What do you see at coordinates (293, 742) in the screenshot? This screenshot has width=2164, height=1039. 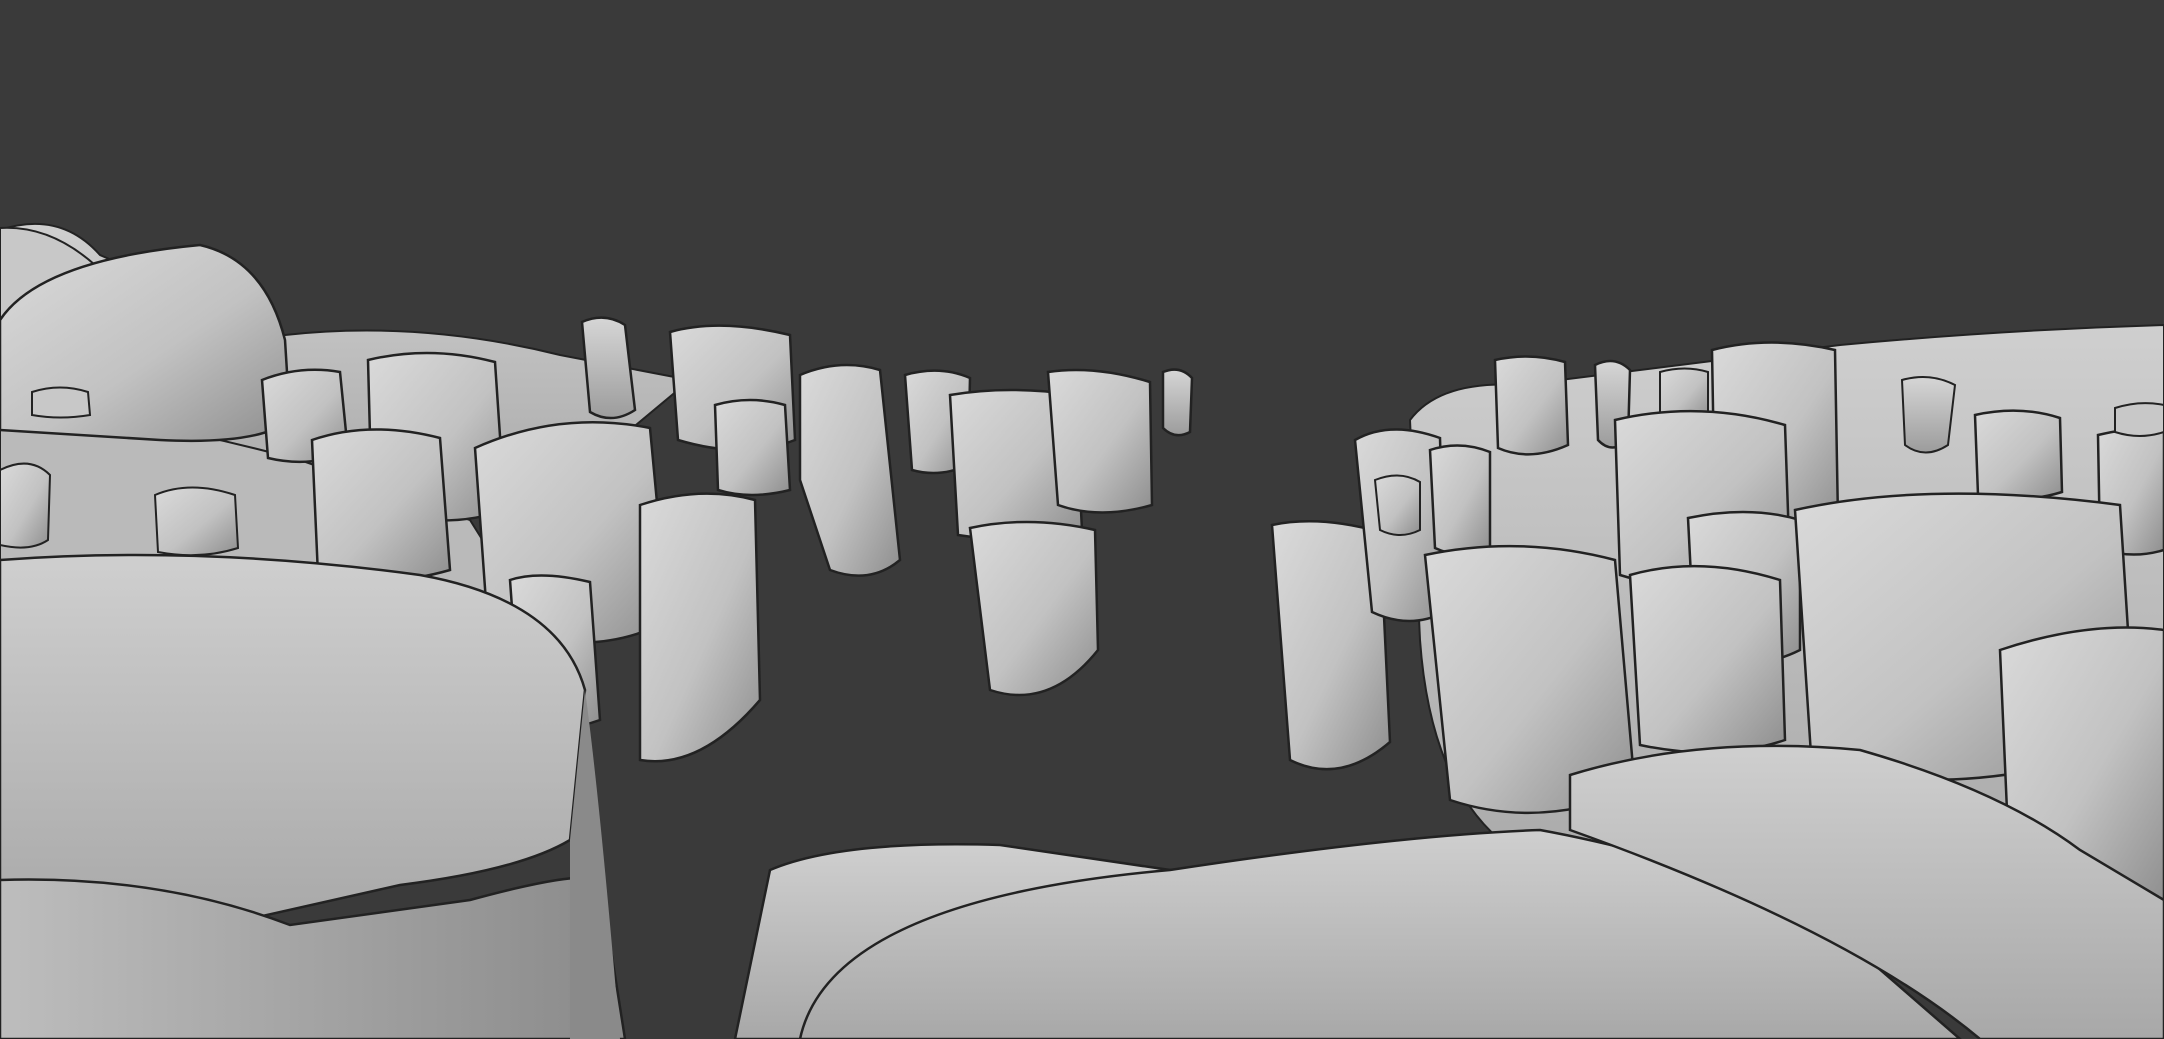 I see `lower-left-gum-block` at bounding box center [293, 742].